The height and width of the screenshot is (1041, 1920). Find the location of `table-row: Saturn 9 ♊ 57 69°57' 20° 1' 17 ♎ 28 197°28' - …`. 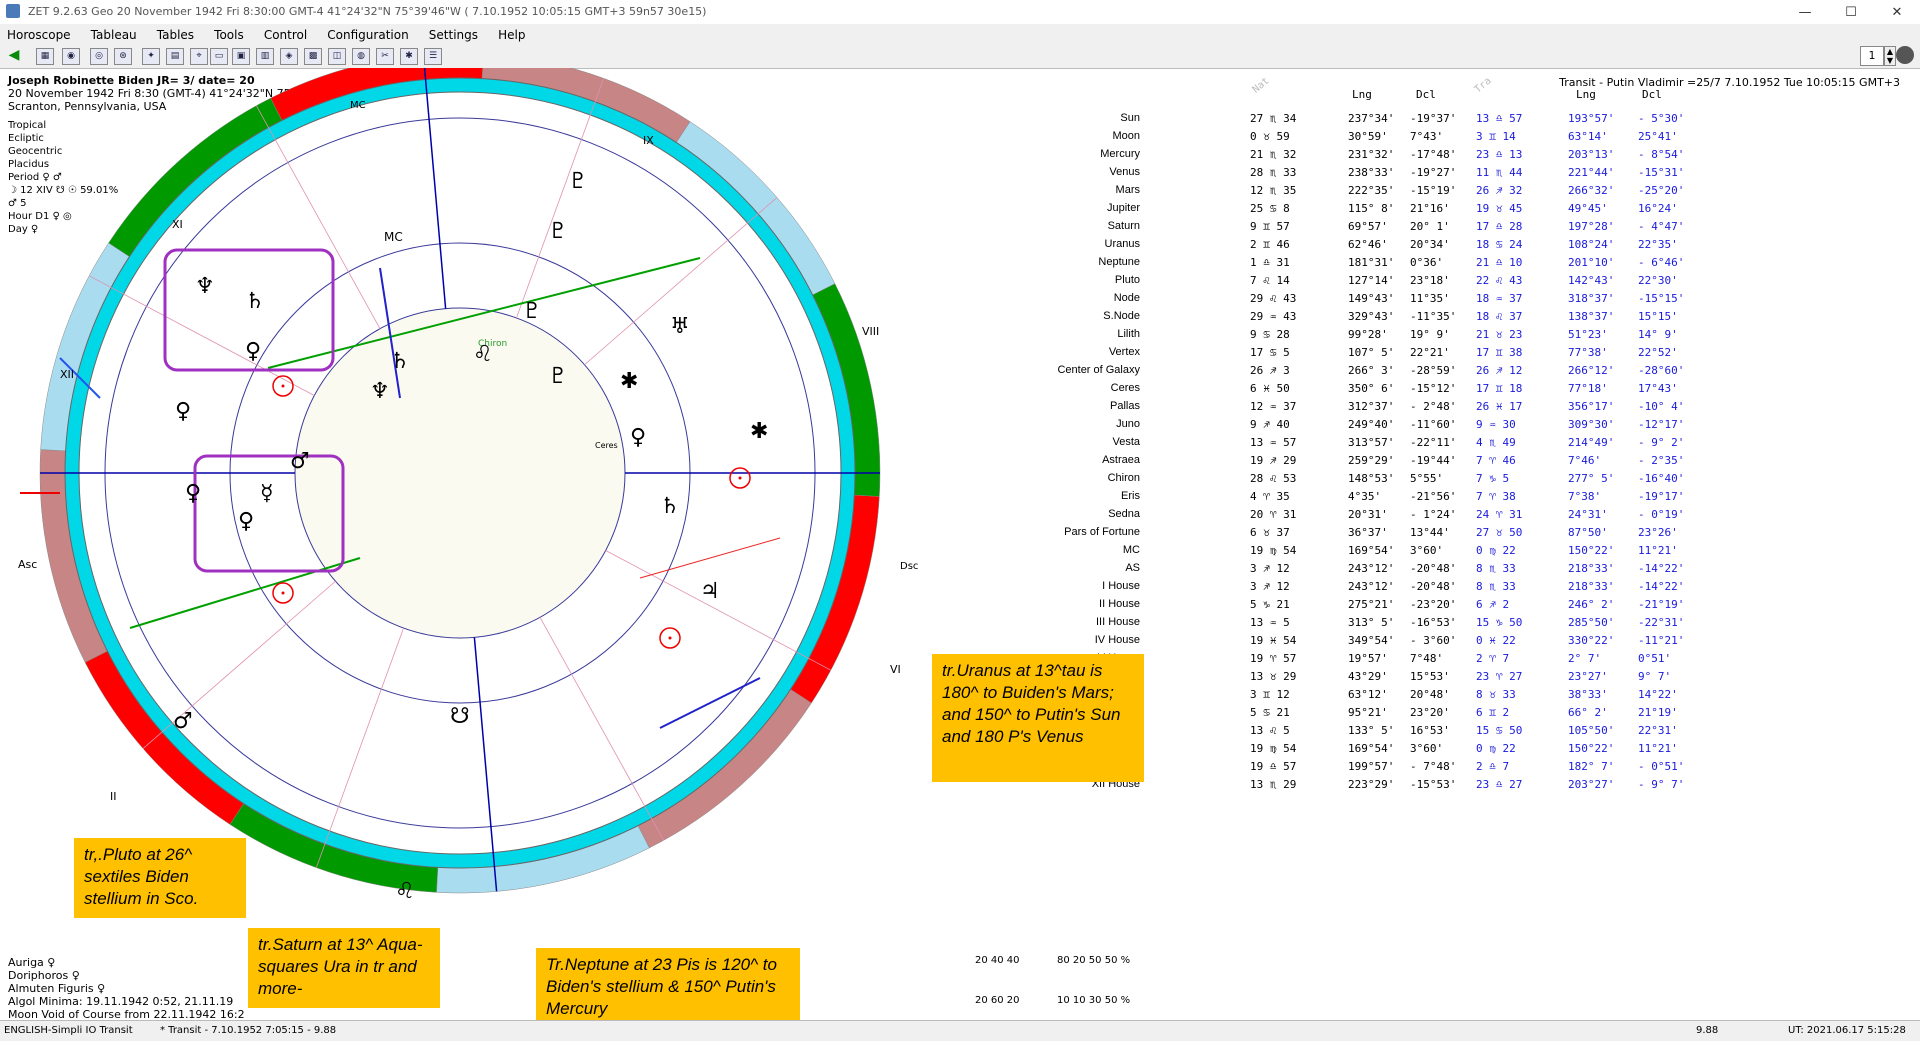

table-row: Saturn 9 ♊ 57 69°57' 20° 1' 17 ♎ 28 197°28' - … is located at coordinates (1342, 229).